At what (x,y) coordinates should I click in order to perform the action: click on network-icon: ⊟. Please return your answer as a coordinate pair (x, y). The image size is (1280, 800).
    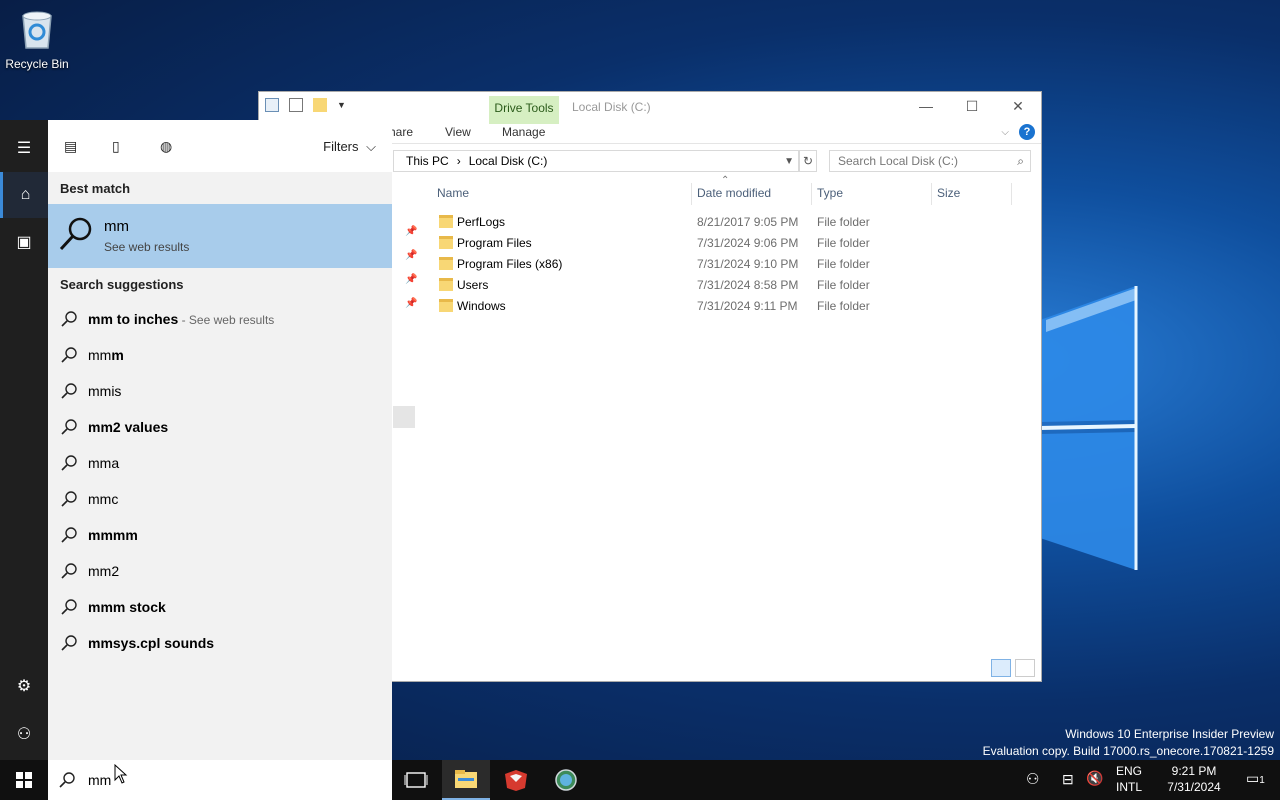
    Looking at the image, I should click on (1068, 779).